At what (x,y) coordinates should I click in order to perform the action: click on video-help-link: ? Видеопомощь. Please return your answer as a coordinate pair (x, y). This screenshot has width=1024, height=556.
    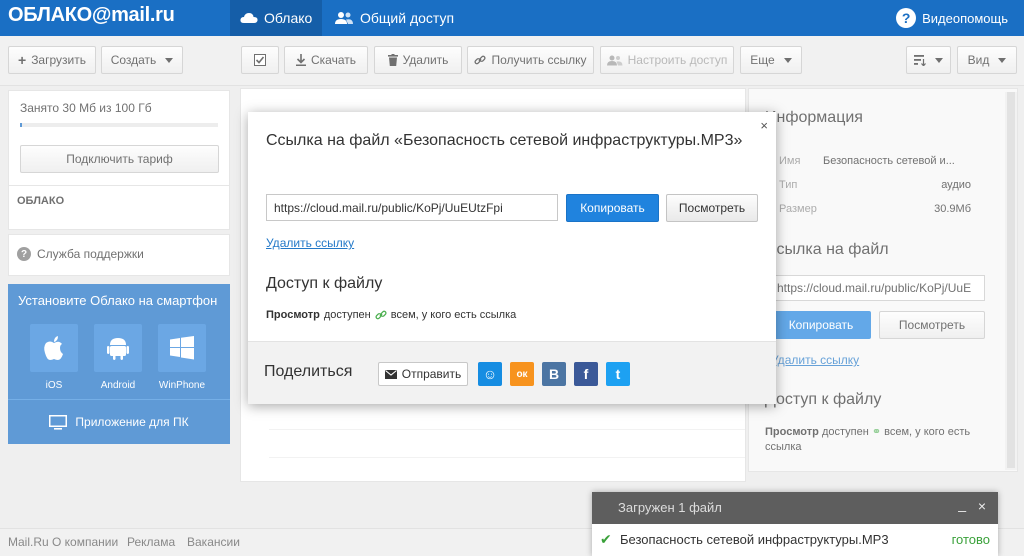
    Looking at the image, I should click on (952, 18).